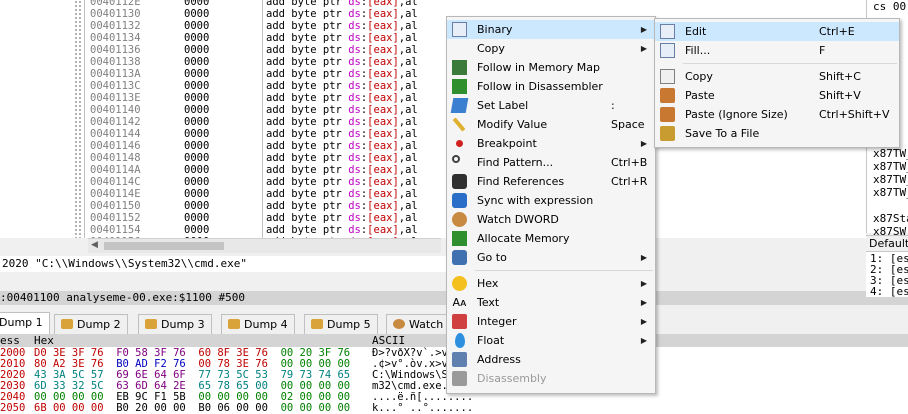 The height and width of the screenshot is (414, 908). What do you see at coordinates (551, 302) in the screenshot?
I see `menu-item-text: Aᴀ Text ▶` at bounding box center [551, 302].